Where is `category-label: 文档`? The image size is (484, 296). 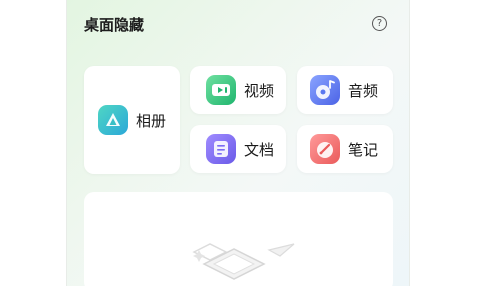
category-label: 文档 is located at coordinates (259, 149).